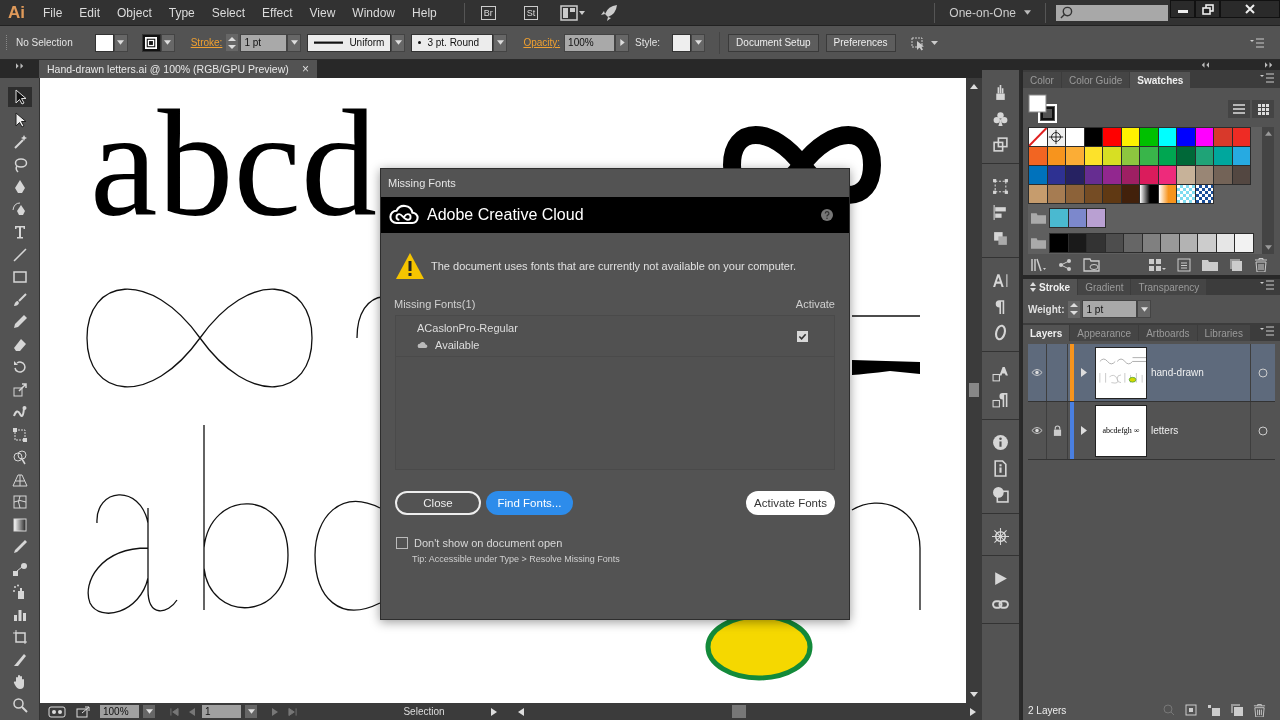 This screenshot has height=720, width=1280. What do you see at coordinates (374, 12) in the screenshot?
I see `menu-item: Window` at bounding box center [374, 12].